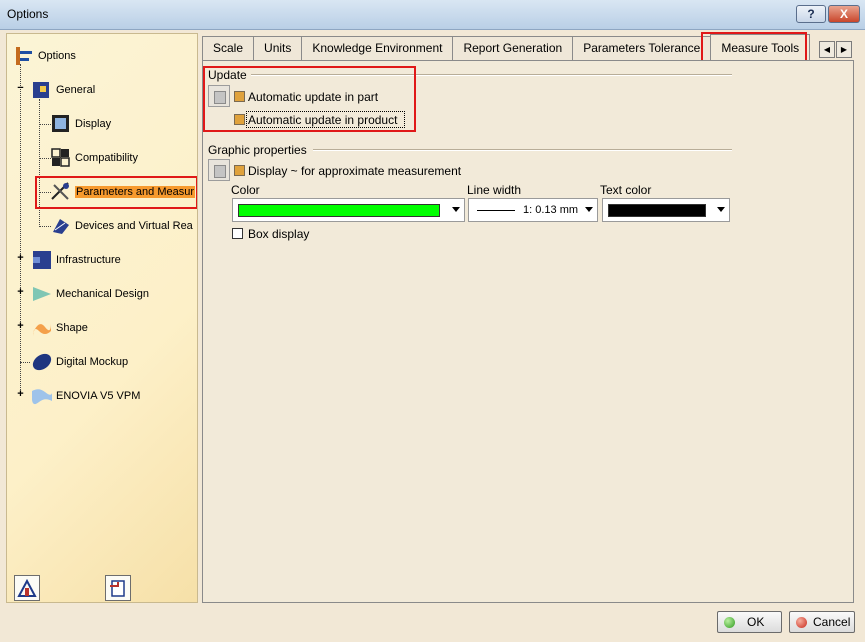  Describe the element at coordinates (42, 362) in the screenshot. I see `mockup-icon` at that location.